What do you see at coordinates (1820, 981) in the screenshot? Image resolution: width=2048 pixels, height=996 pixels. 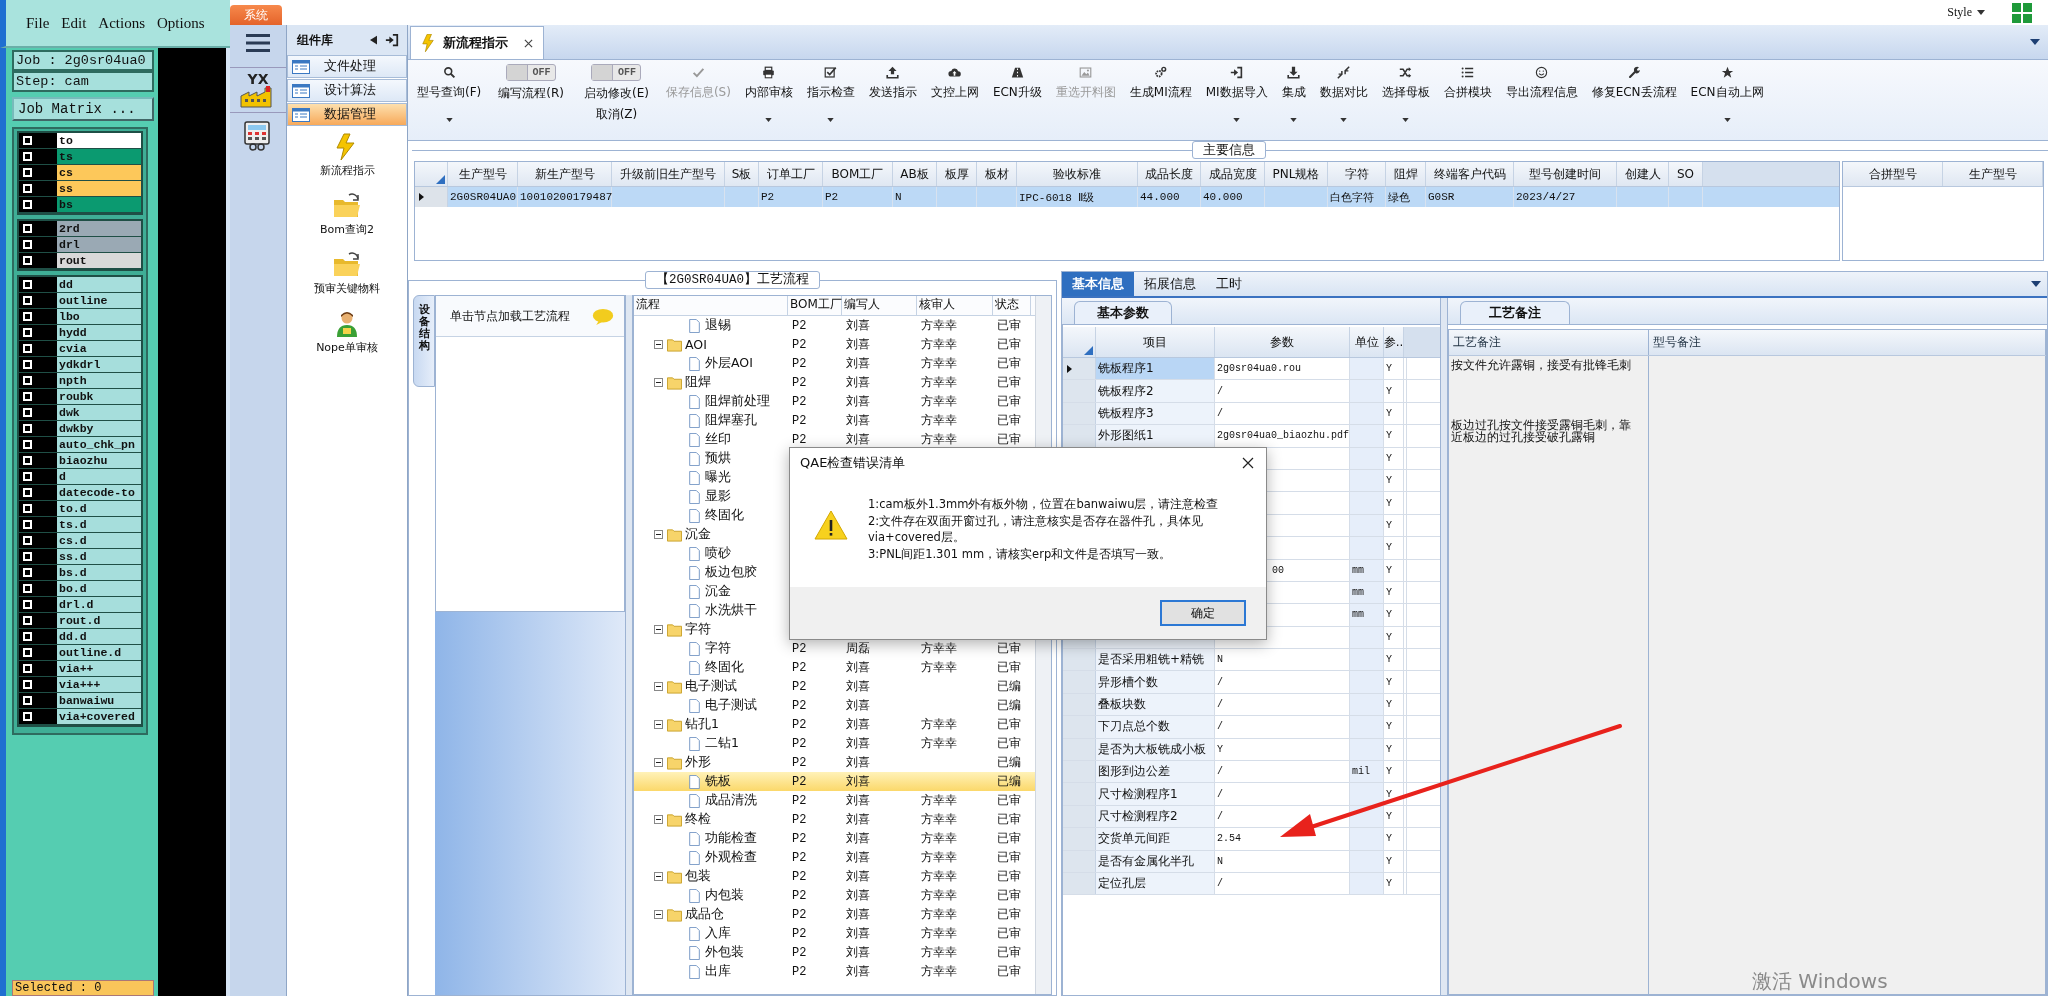 I see `activation-watermark: 激活 Windows` at bounding box center [1820, 981].